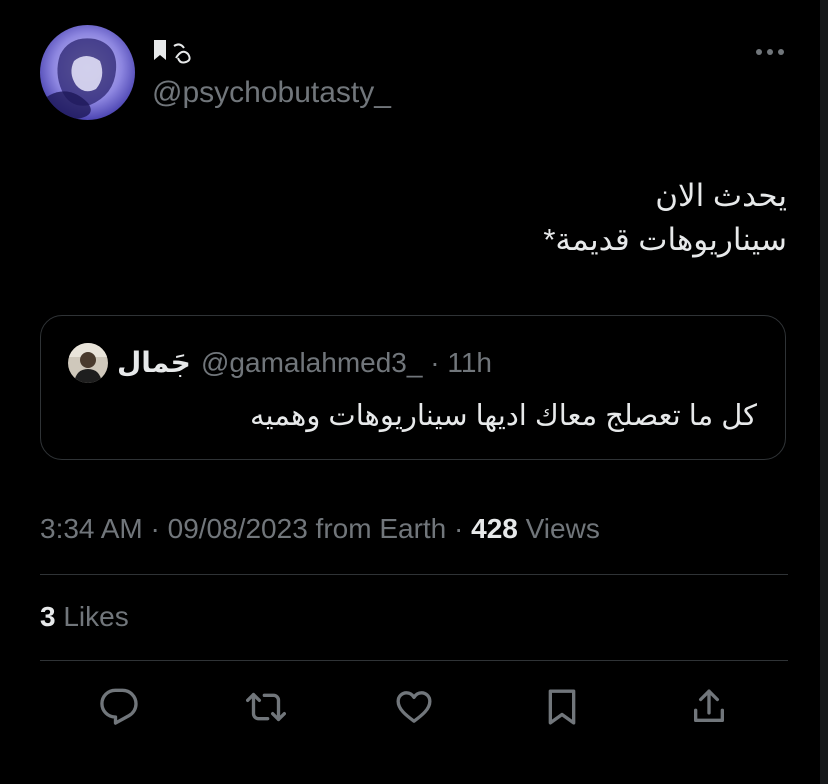 This screenshot has width=828, height=784. I want to click on author-display-name, so click(173, 52).